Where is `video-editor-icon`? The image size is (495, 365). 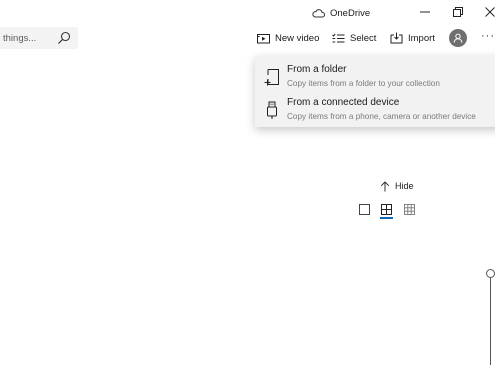
video-editor-icon is located at coordinates (263, 38).